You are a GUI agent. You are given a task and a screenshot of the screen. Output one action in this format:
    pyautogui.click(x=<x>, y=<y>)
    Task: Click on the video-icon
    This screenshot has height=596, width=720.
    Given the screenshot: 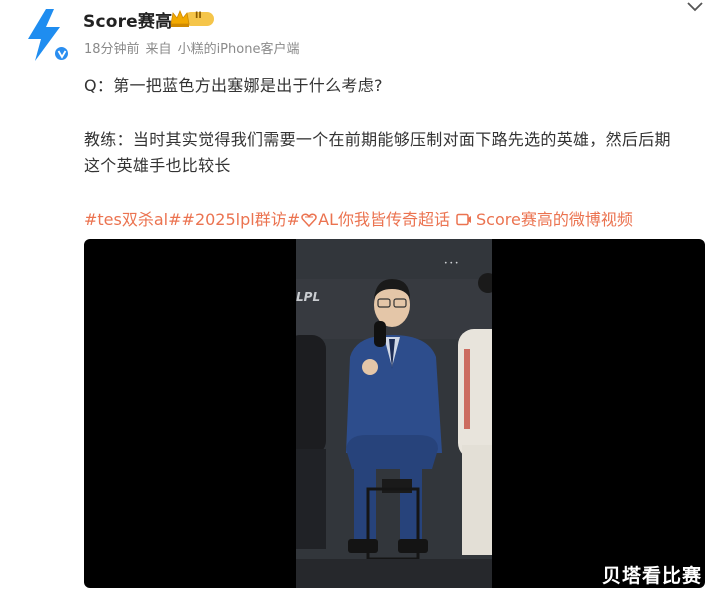 What is the action you would take?
    pyautogui.click(x=463, y=219)
    